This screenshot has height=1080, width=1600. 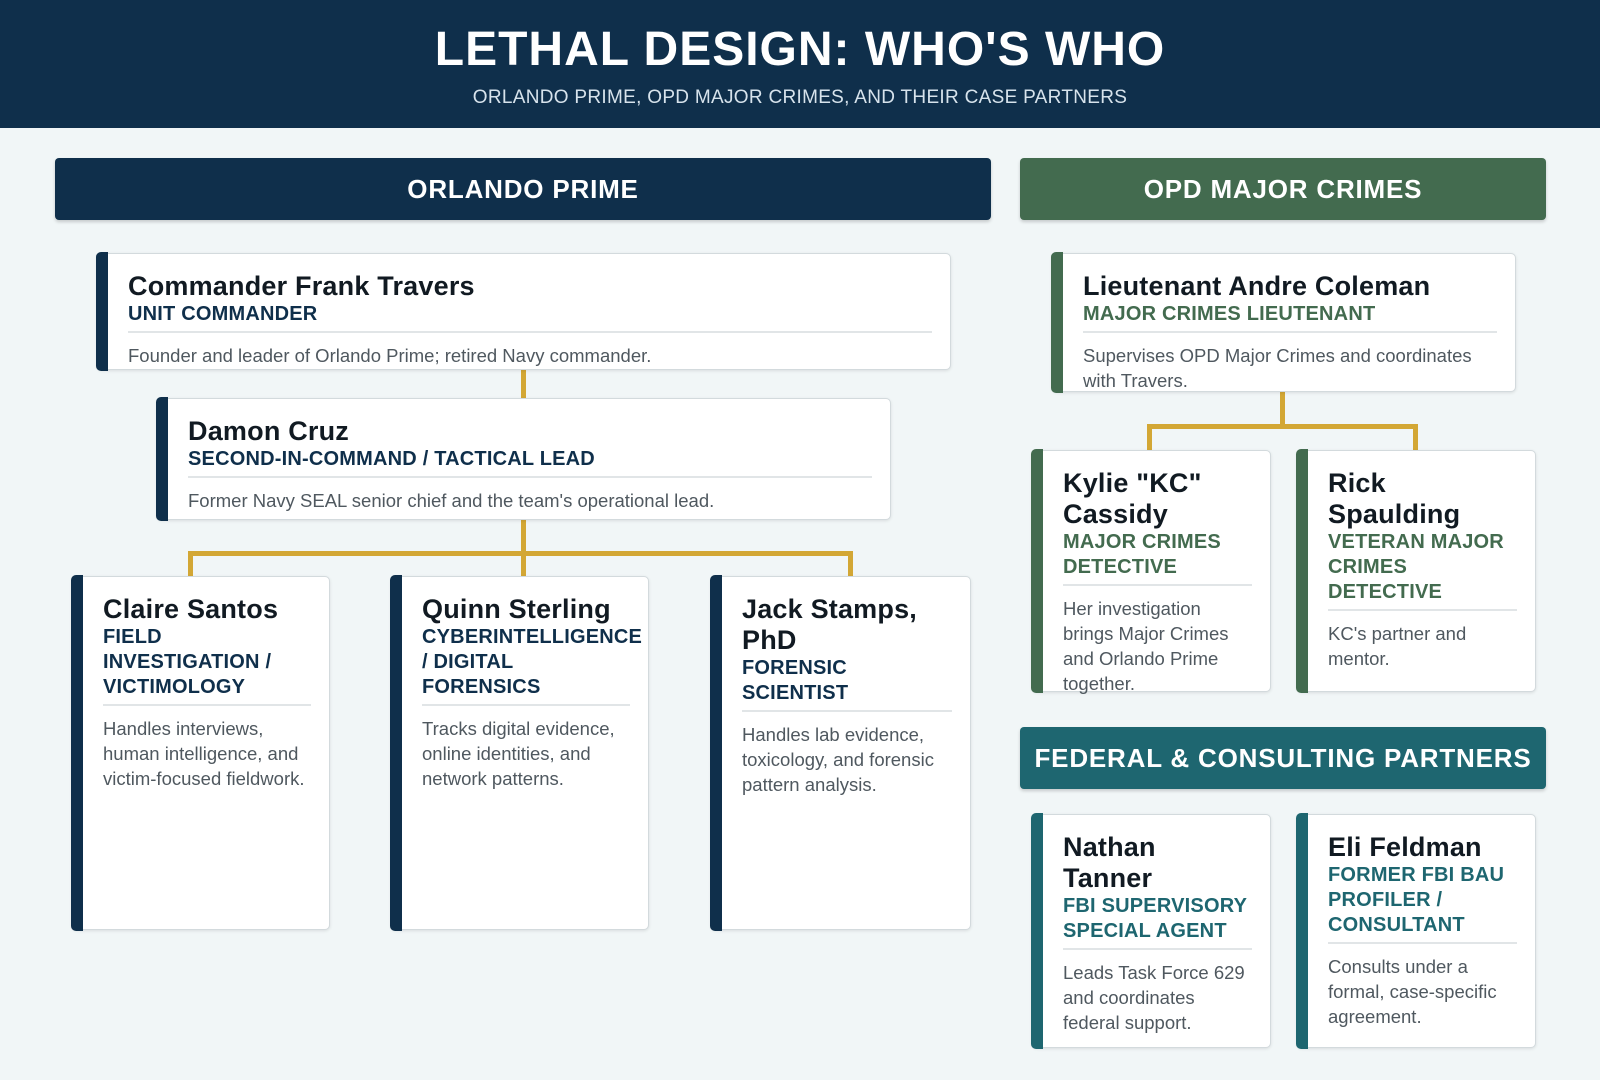 I want to click on connector-santos, so click(x=190, y=563).